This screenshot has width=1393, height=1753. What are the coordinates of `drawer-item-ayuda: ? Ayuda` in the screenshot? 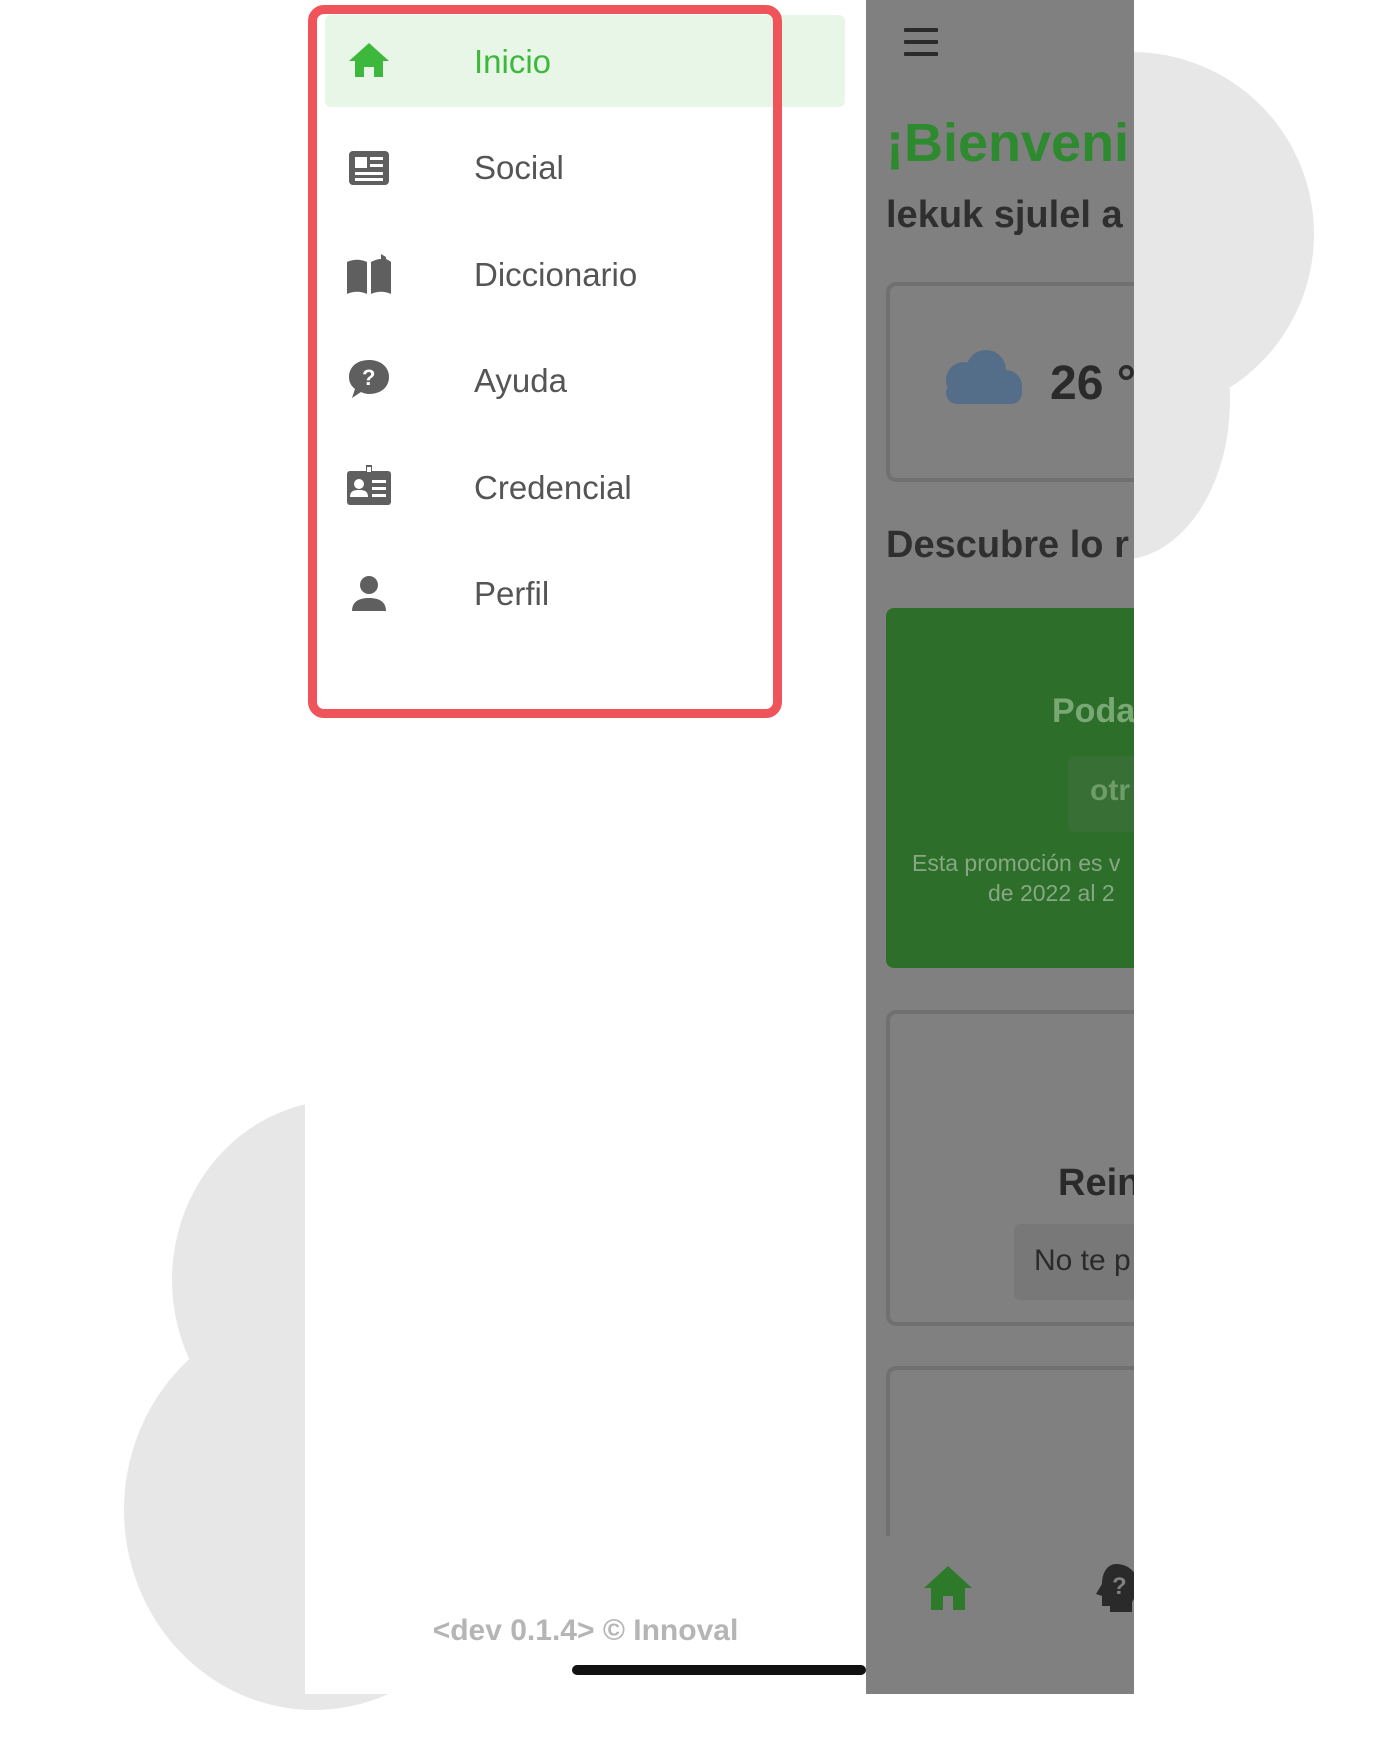 It's located at (585, 380).